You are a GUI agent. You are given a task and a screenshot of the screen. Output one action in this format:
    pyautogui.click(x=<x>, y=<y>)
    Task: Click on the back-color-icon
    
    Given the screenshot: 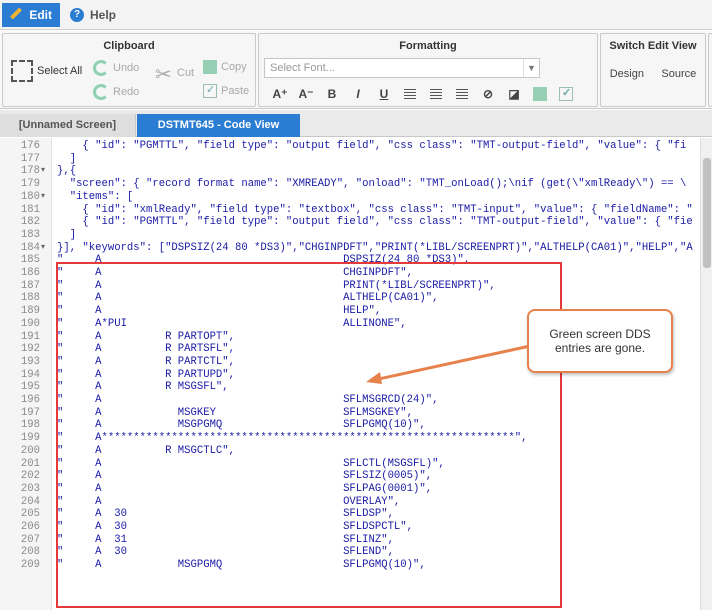 What is the action you would take?
    pyautogui.click(x=540, y=94)
    